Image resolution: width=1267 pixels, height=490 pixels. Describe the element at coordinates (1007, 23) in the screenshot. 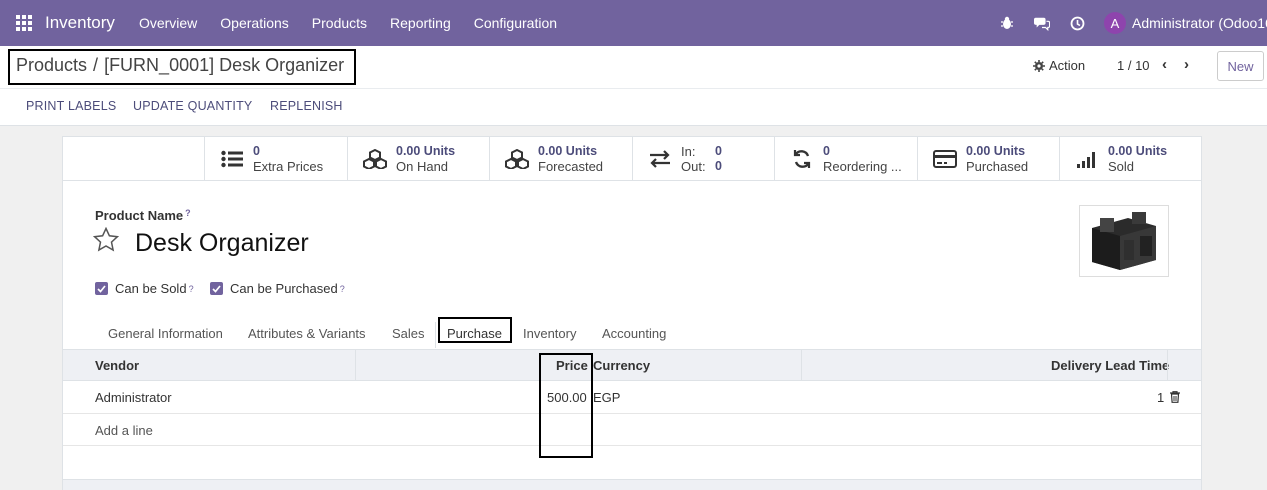

I see `bug-icon` at that location.